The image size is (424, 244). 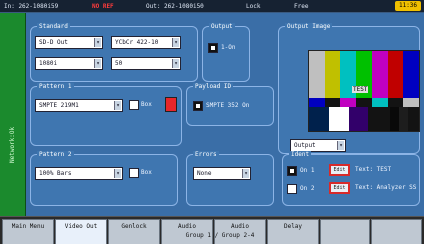 I want to click on payload-id-checkbox, so click(x=198, y=106).